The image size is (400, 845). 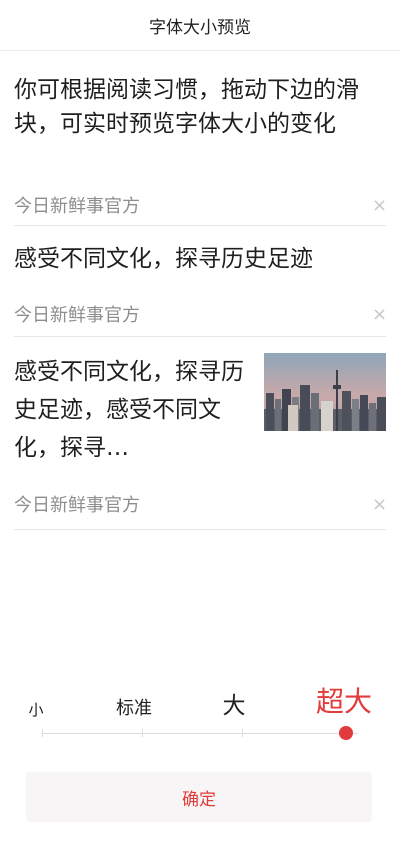 What do you see at coordinates (199, 799) in the screenshot?
I see `confirm-label: 确定` at bounding box center [199, 799].